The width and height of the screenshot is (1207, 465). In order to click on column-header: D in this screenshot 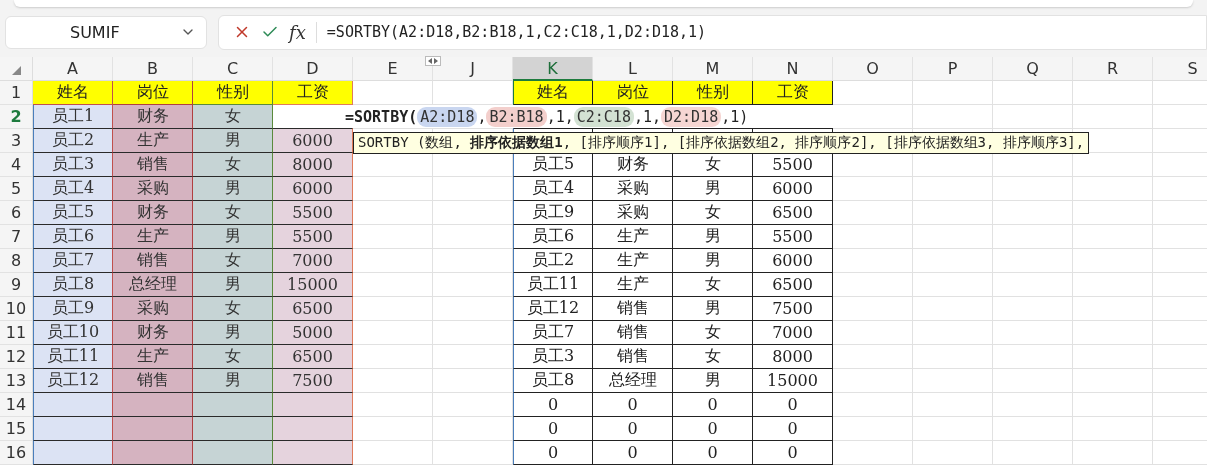, I will do `click(313, 69)`.